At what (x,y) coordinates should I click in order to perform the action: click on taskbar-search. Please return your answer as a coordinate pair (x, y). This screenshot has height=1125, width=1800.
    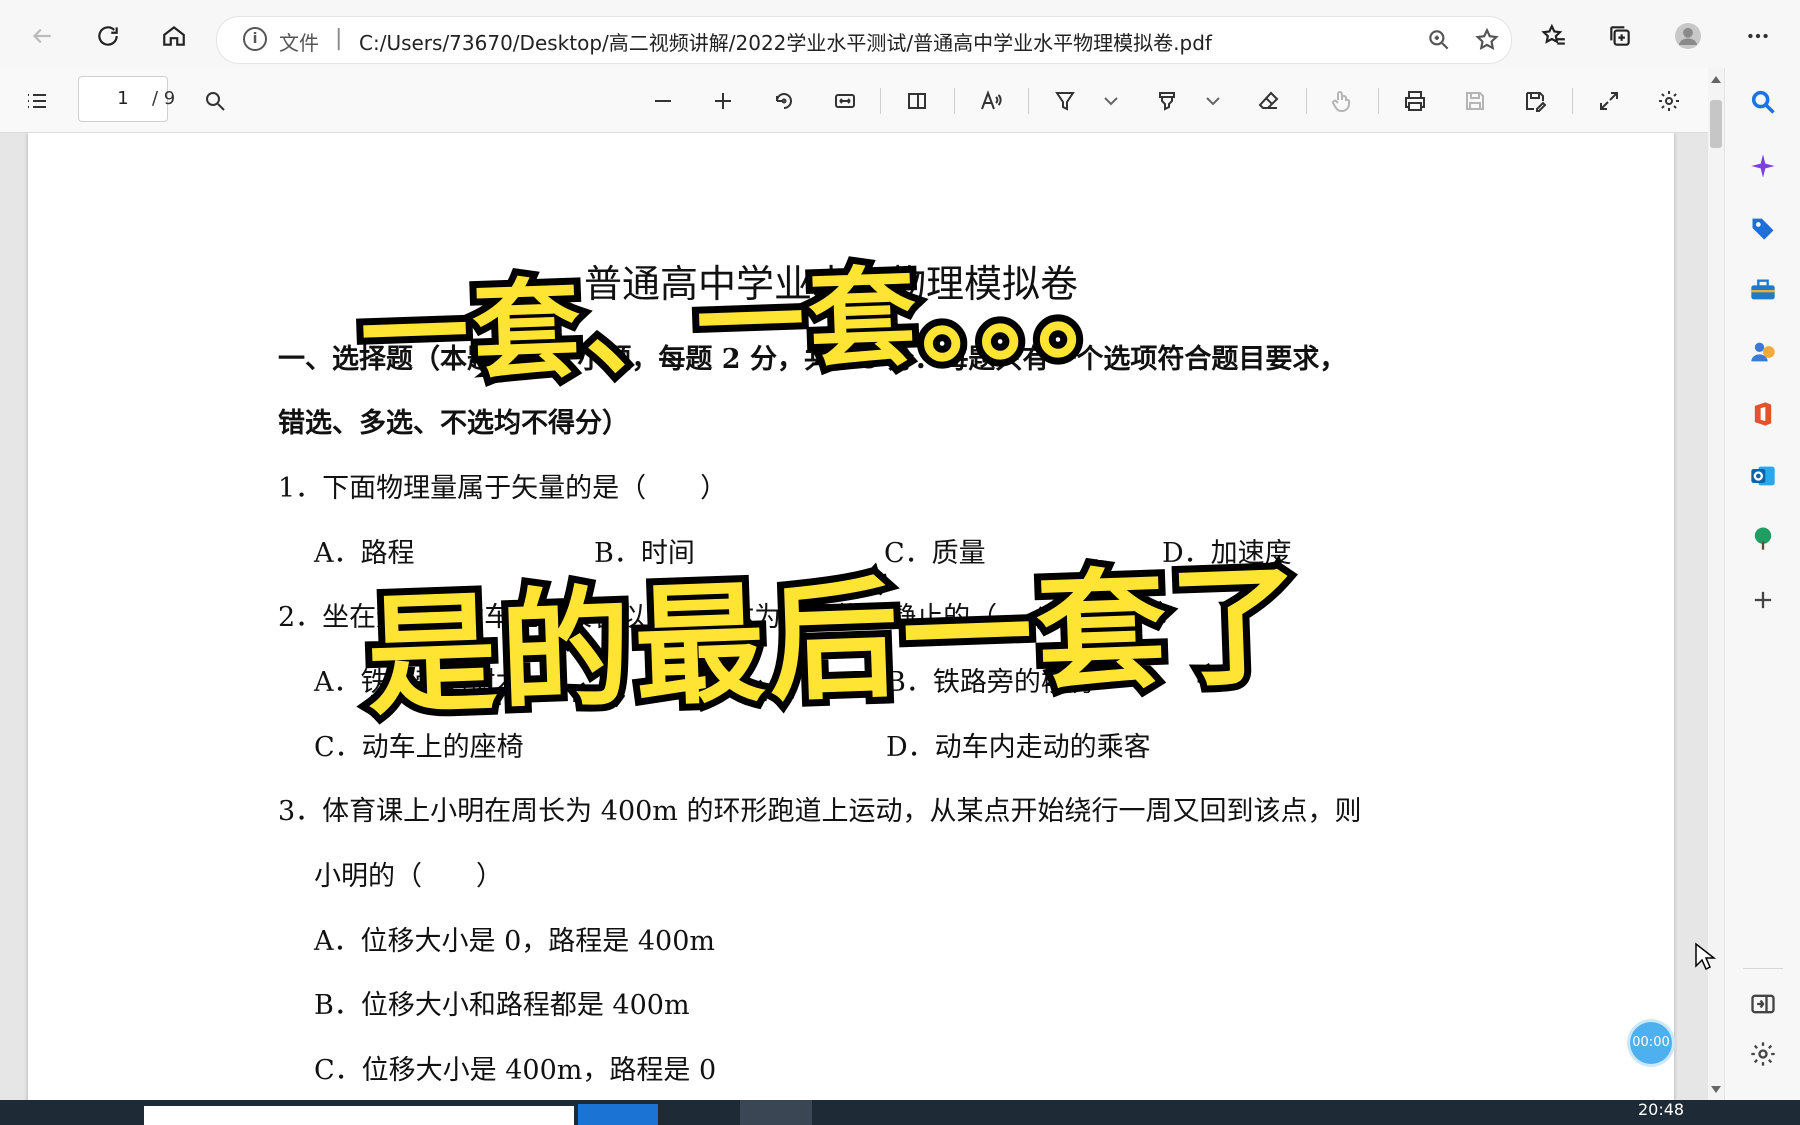
    Looking at the image, I should click on (359, 1115).